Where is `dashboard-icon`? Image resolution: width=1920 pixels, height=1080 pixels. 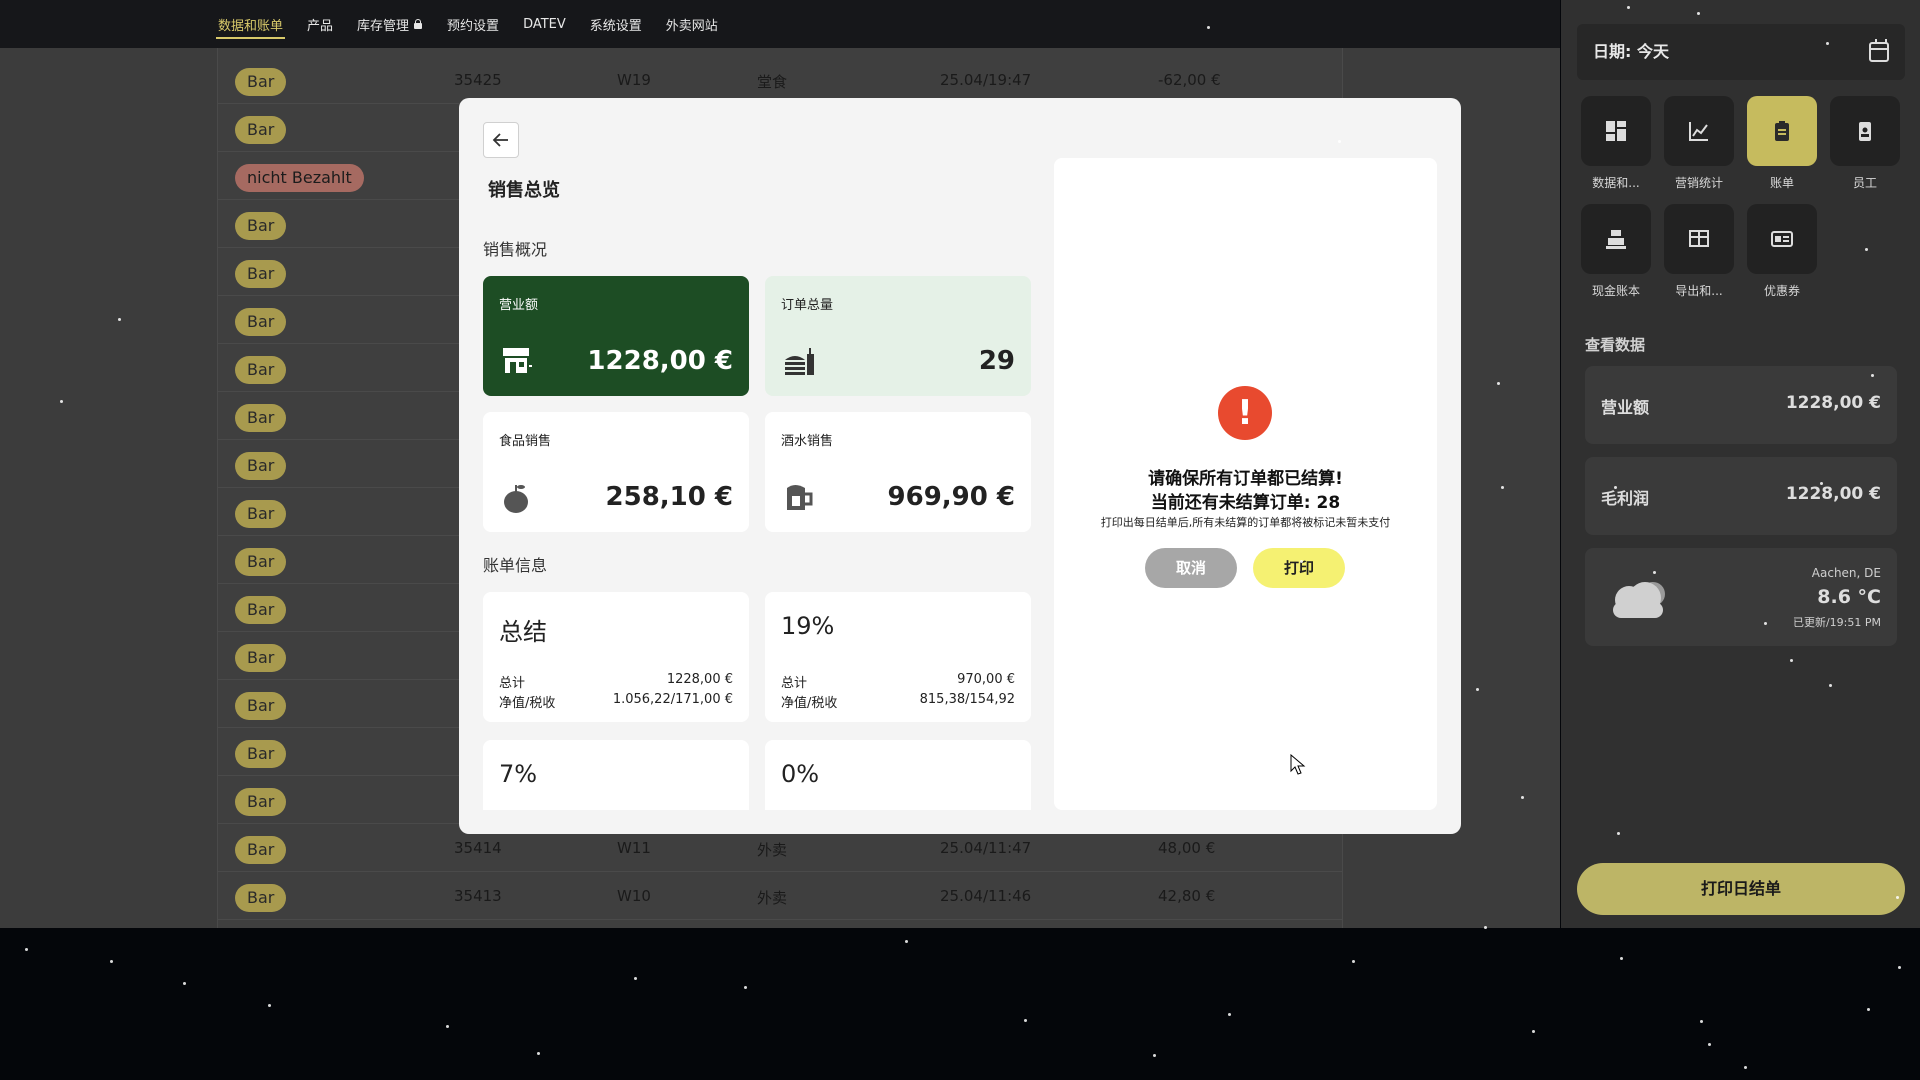
dashboard-icon is located at coordinates (1616, 131).